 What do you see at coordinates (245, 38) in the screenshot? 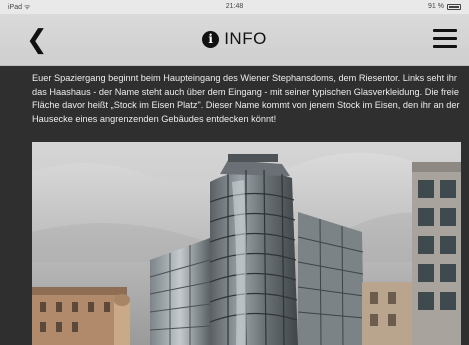
I see `page-title-text: INFO` at bounding box center [245, 38].